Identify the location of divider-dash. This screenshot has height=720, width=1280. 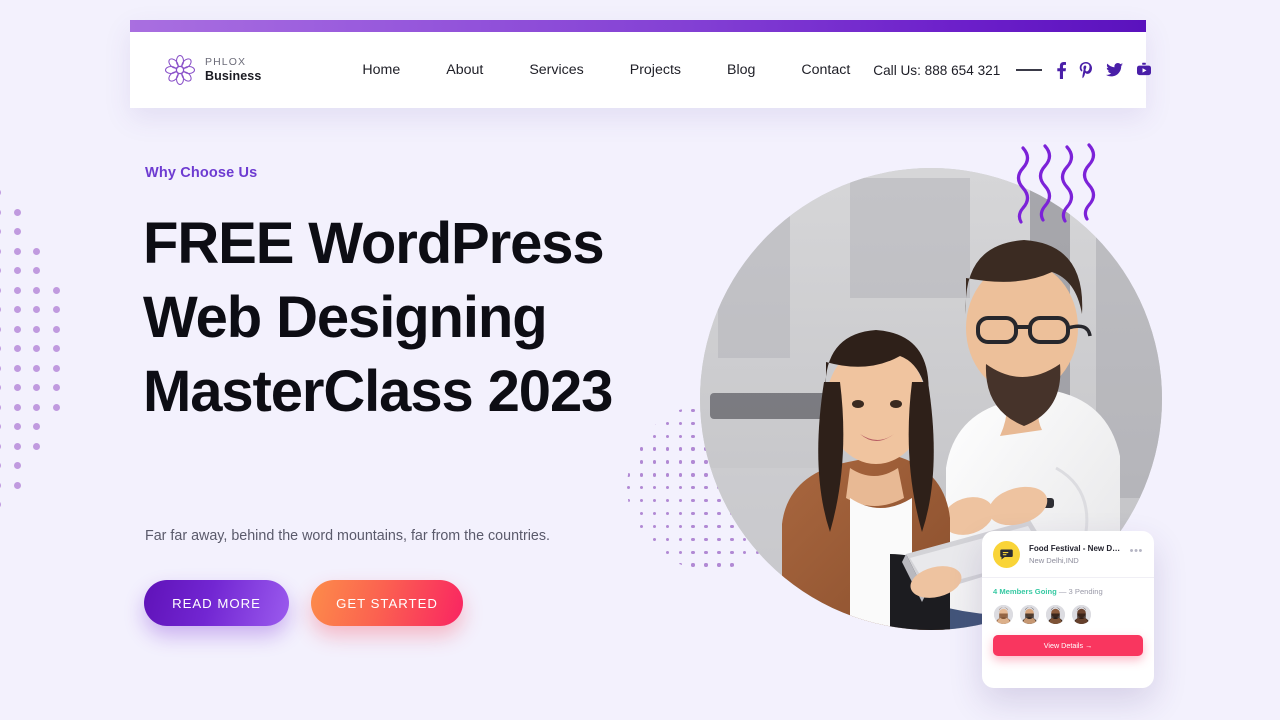
(1029, 70).